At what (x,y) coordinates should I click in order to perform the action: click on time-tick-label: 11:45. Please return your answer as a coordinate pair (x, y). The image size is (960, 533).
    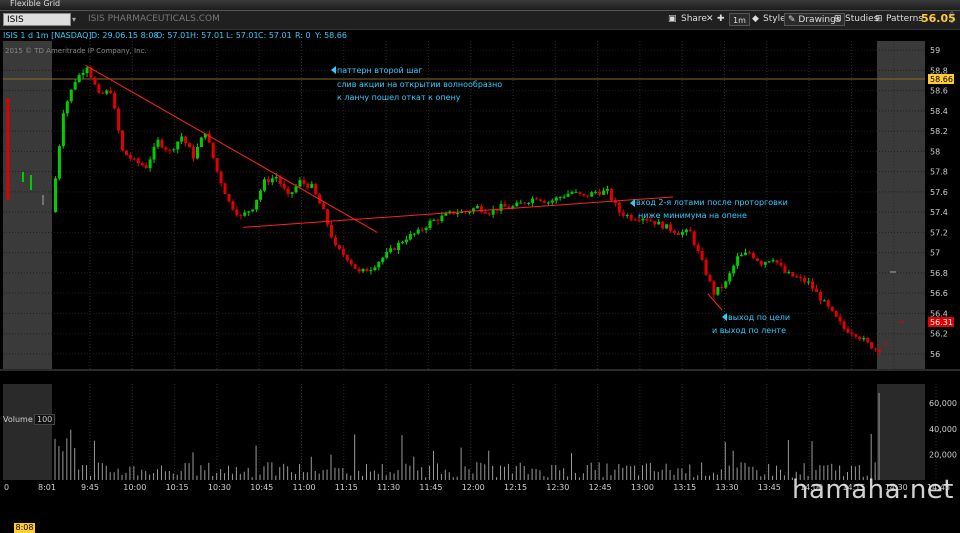
    Looking at the image, I should click on (430, 487).